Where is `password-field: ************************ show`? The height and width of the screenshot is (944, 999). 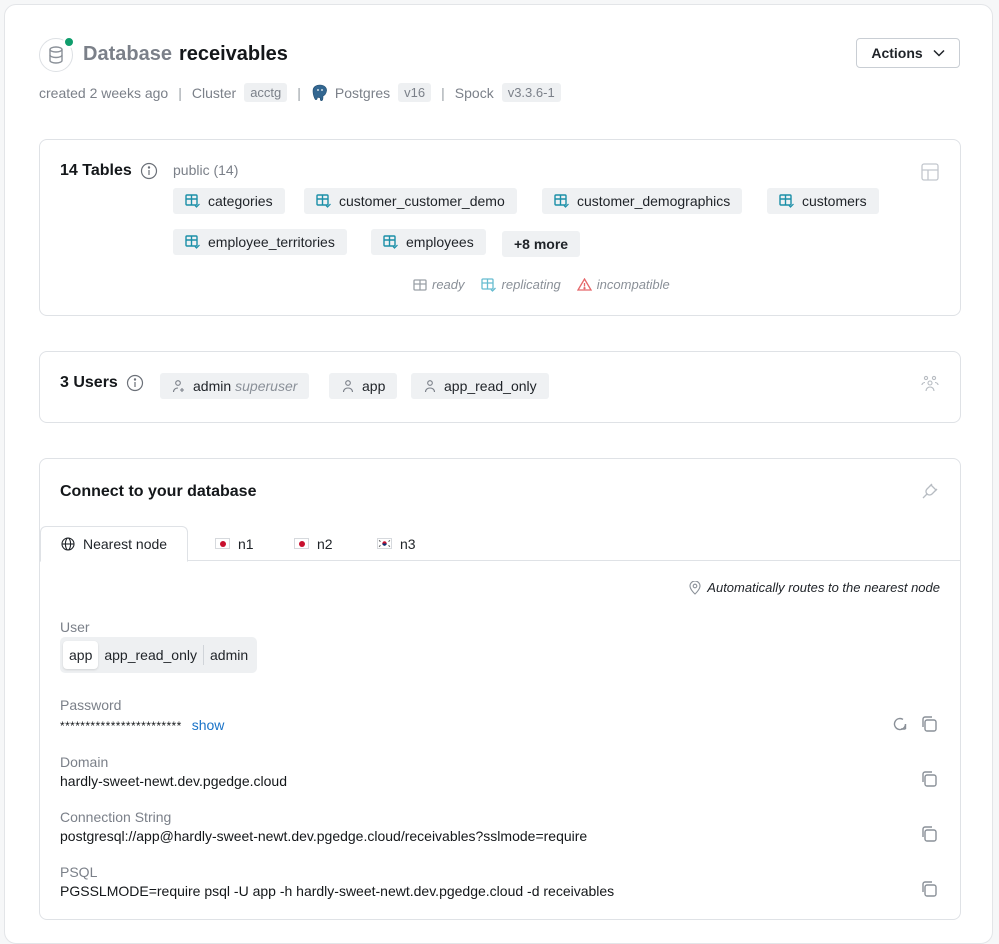
password-field: ************************ show is located at coordinates (142, 725).